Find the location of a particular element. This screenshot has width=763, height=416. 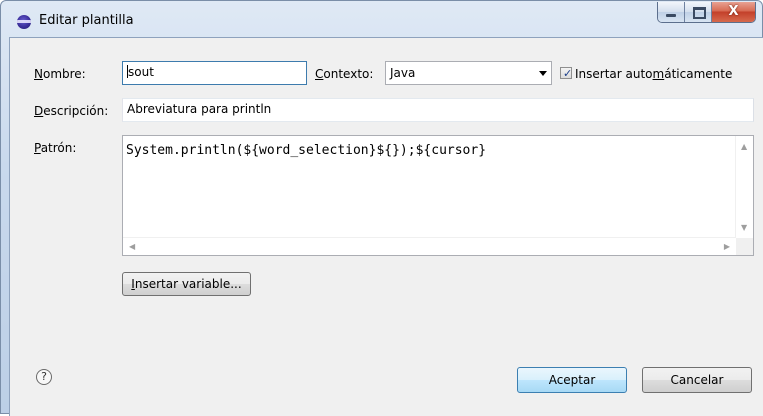

auto-insert-label: Insertar automáticamente is located at coordinates (653, 74).